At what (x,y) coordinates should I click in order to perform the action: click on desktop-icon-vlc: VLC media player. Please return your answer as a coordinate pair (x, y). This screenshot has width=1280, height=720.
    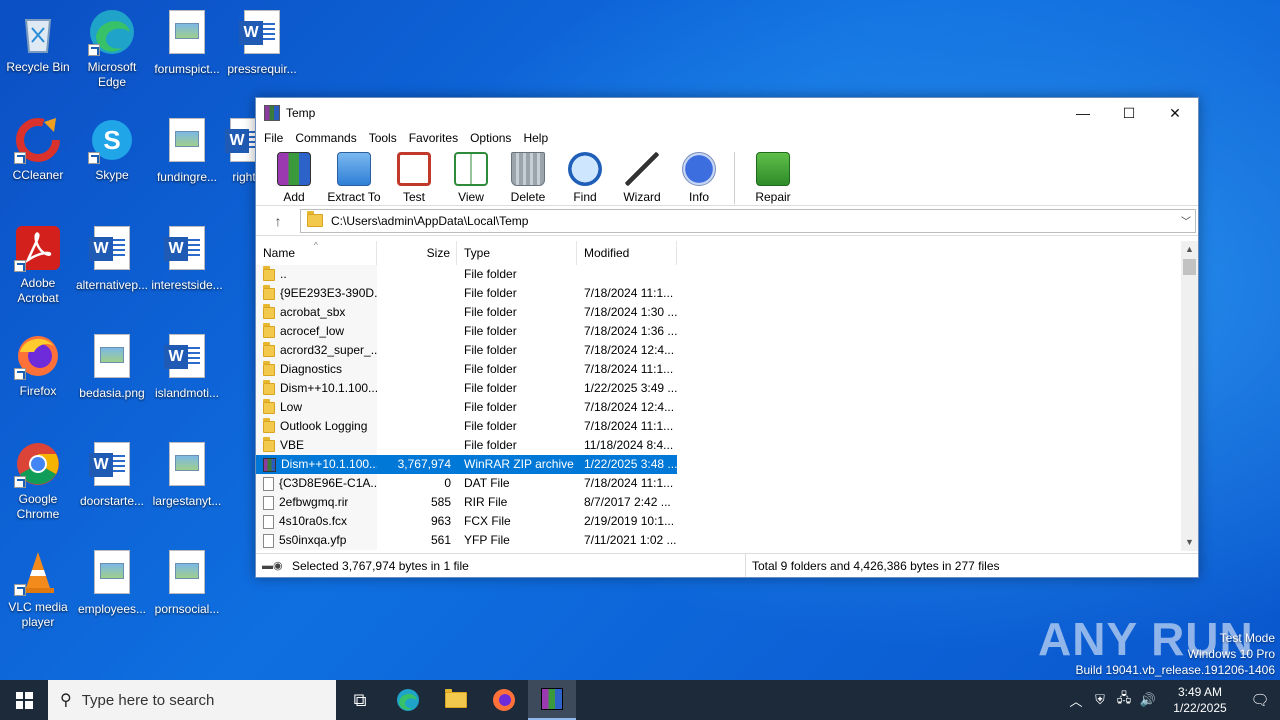
    Looking at the image, I should click on (38, 589).